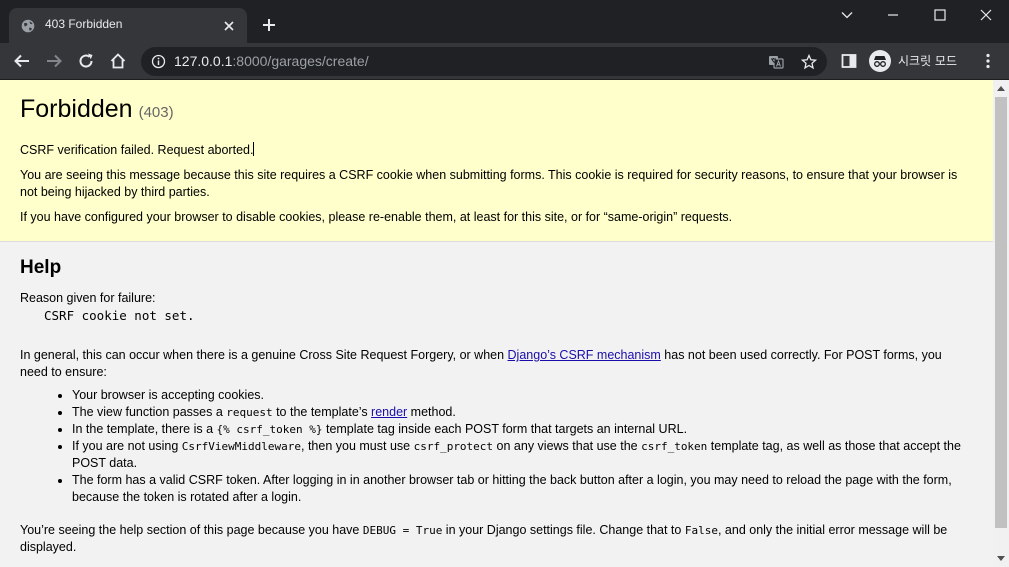  I want to click on incognito-label: 시크릿 모드, so click(928, 61).